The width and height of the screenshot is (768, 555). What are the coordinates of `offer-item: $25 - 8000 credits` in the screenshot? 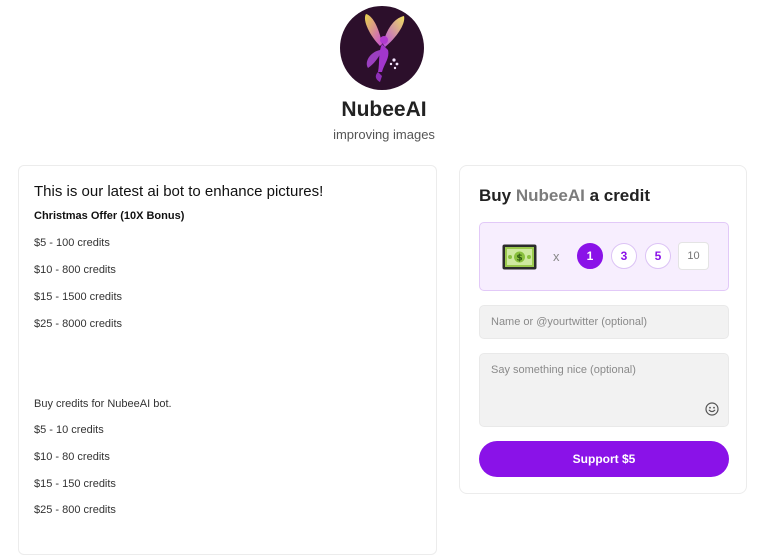 It's located at (78, 324).